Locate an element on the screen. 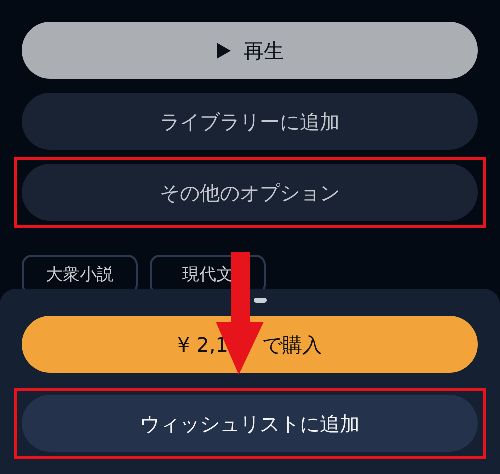  drag-handle is located at coordinates (260, 300).